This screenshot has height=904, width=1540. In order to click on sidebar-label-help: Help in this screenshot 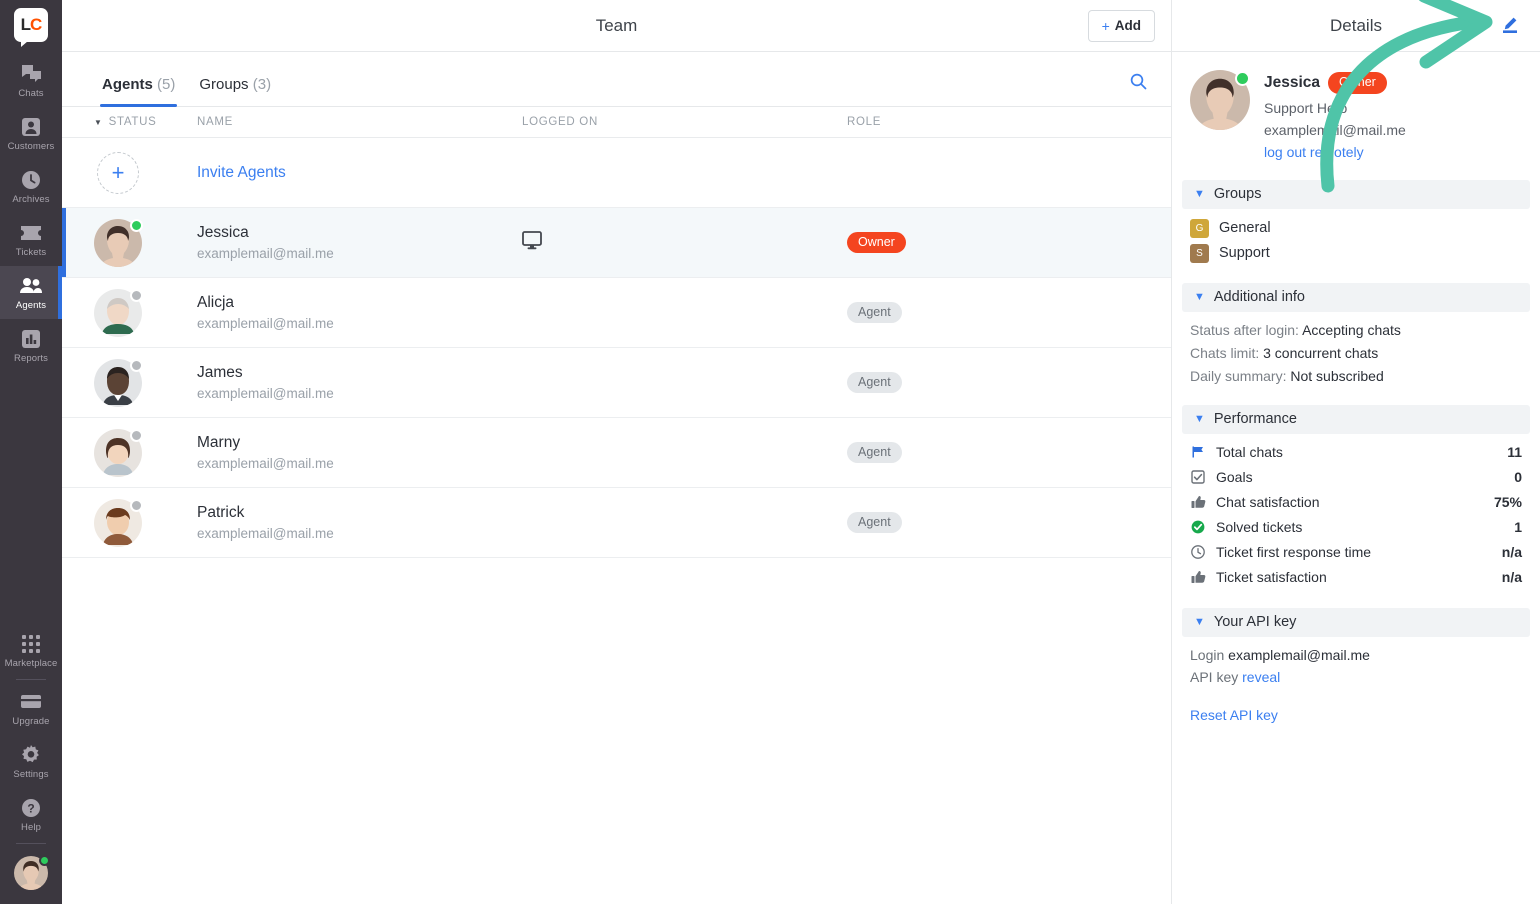, I will do `click(31, 827)`.